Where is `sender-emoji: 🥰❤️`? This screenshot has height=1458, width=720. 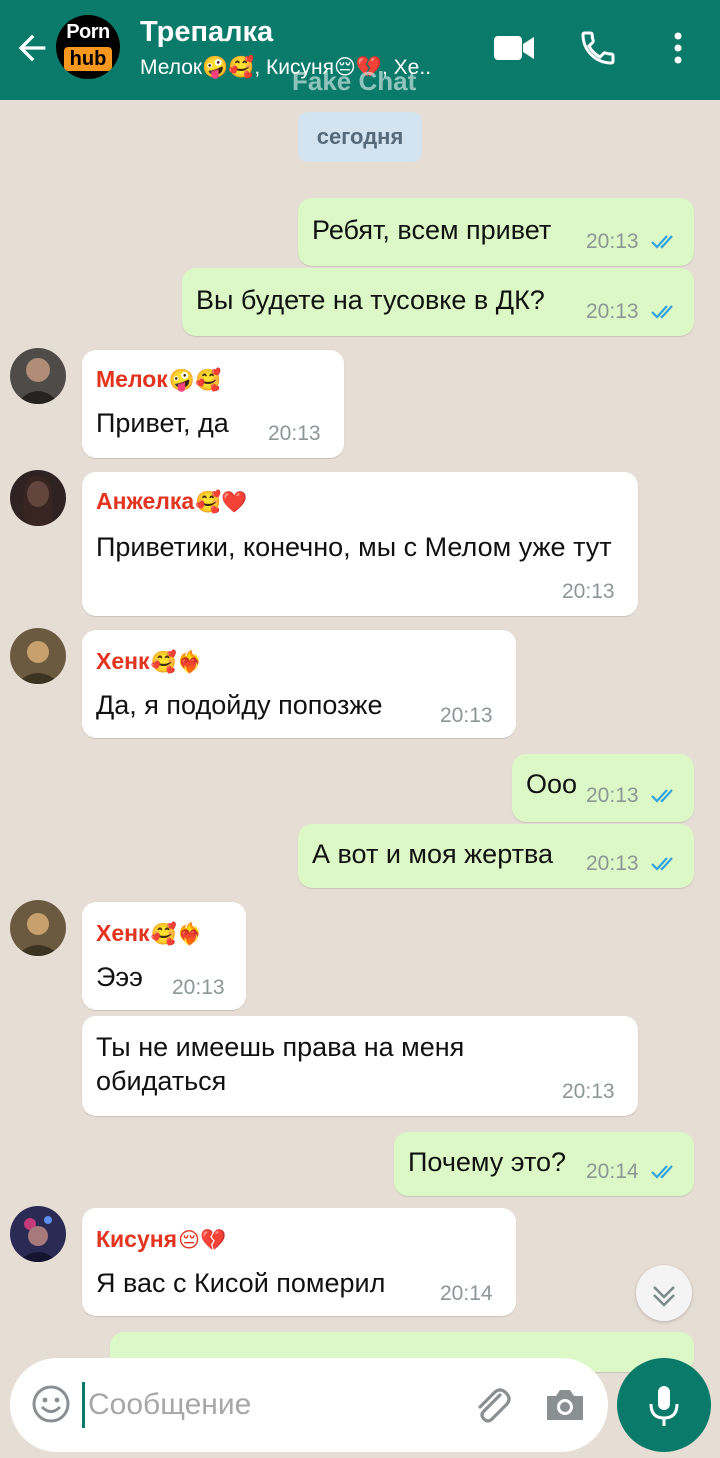
sender-emoji: 🥰❤️ is located at coordinates (221, 502).